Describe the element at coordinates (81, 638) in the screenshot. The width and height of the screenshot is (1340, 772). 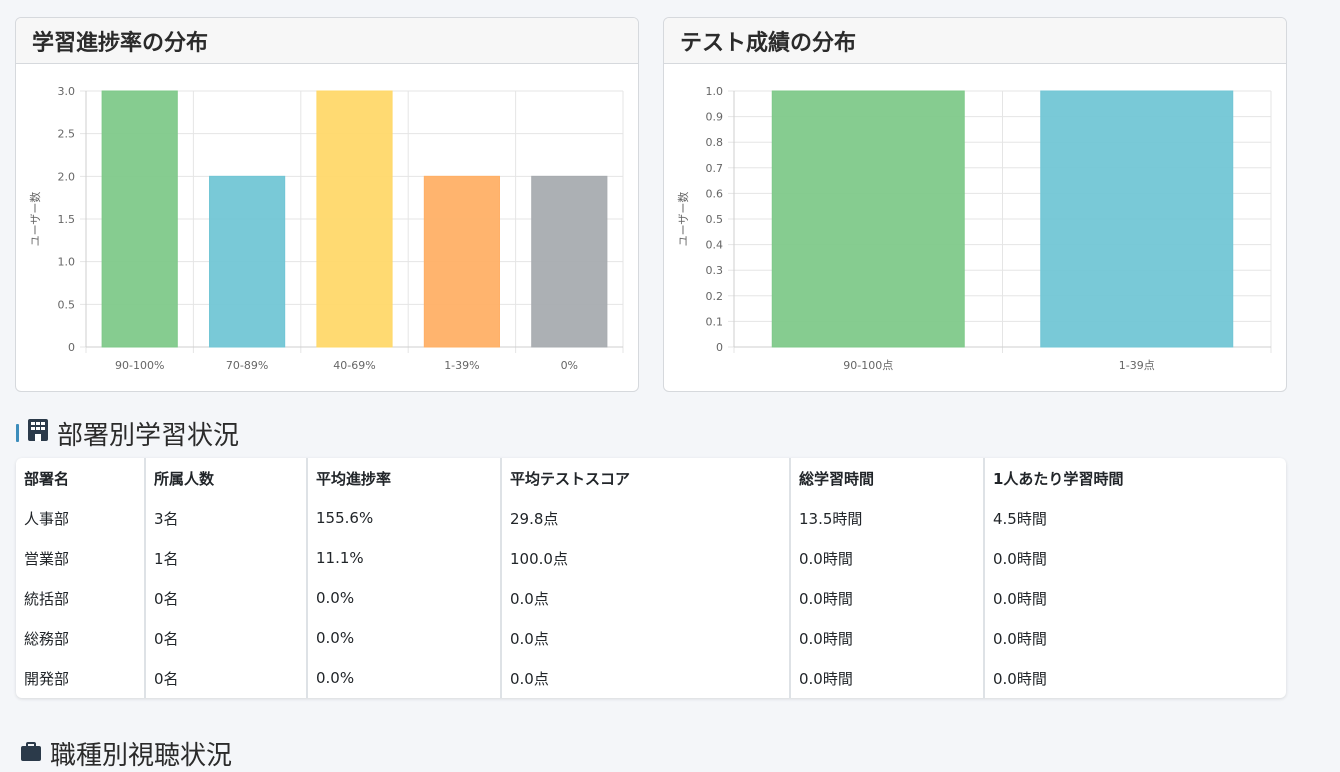
I see `cell-department: 総務部` at that location.